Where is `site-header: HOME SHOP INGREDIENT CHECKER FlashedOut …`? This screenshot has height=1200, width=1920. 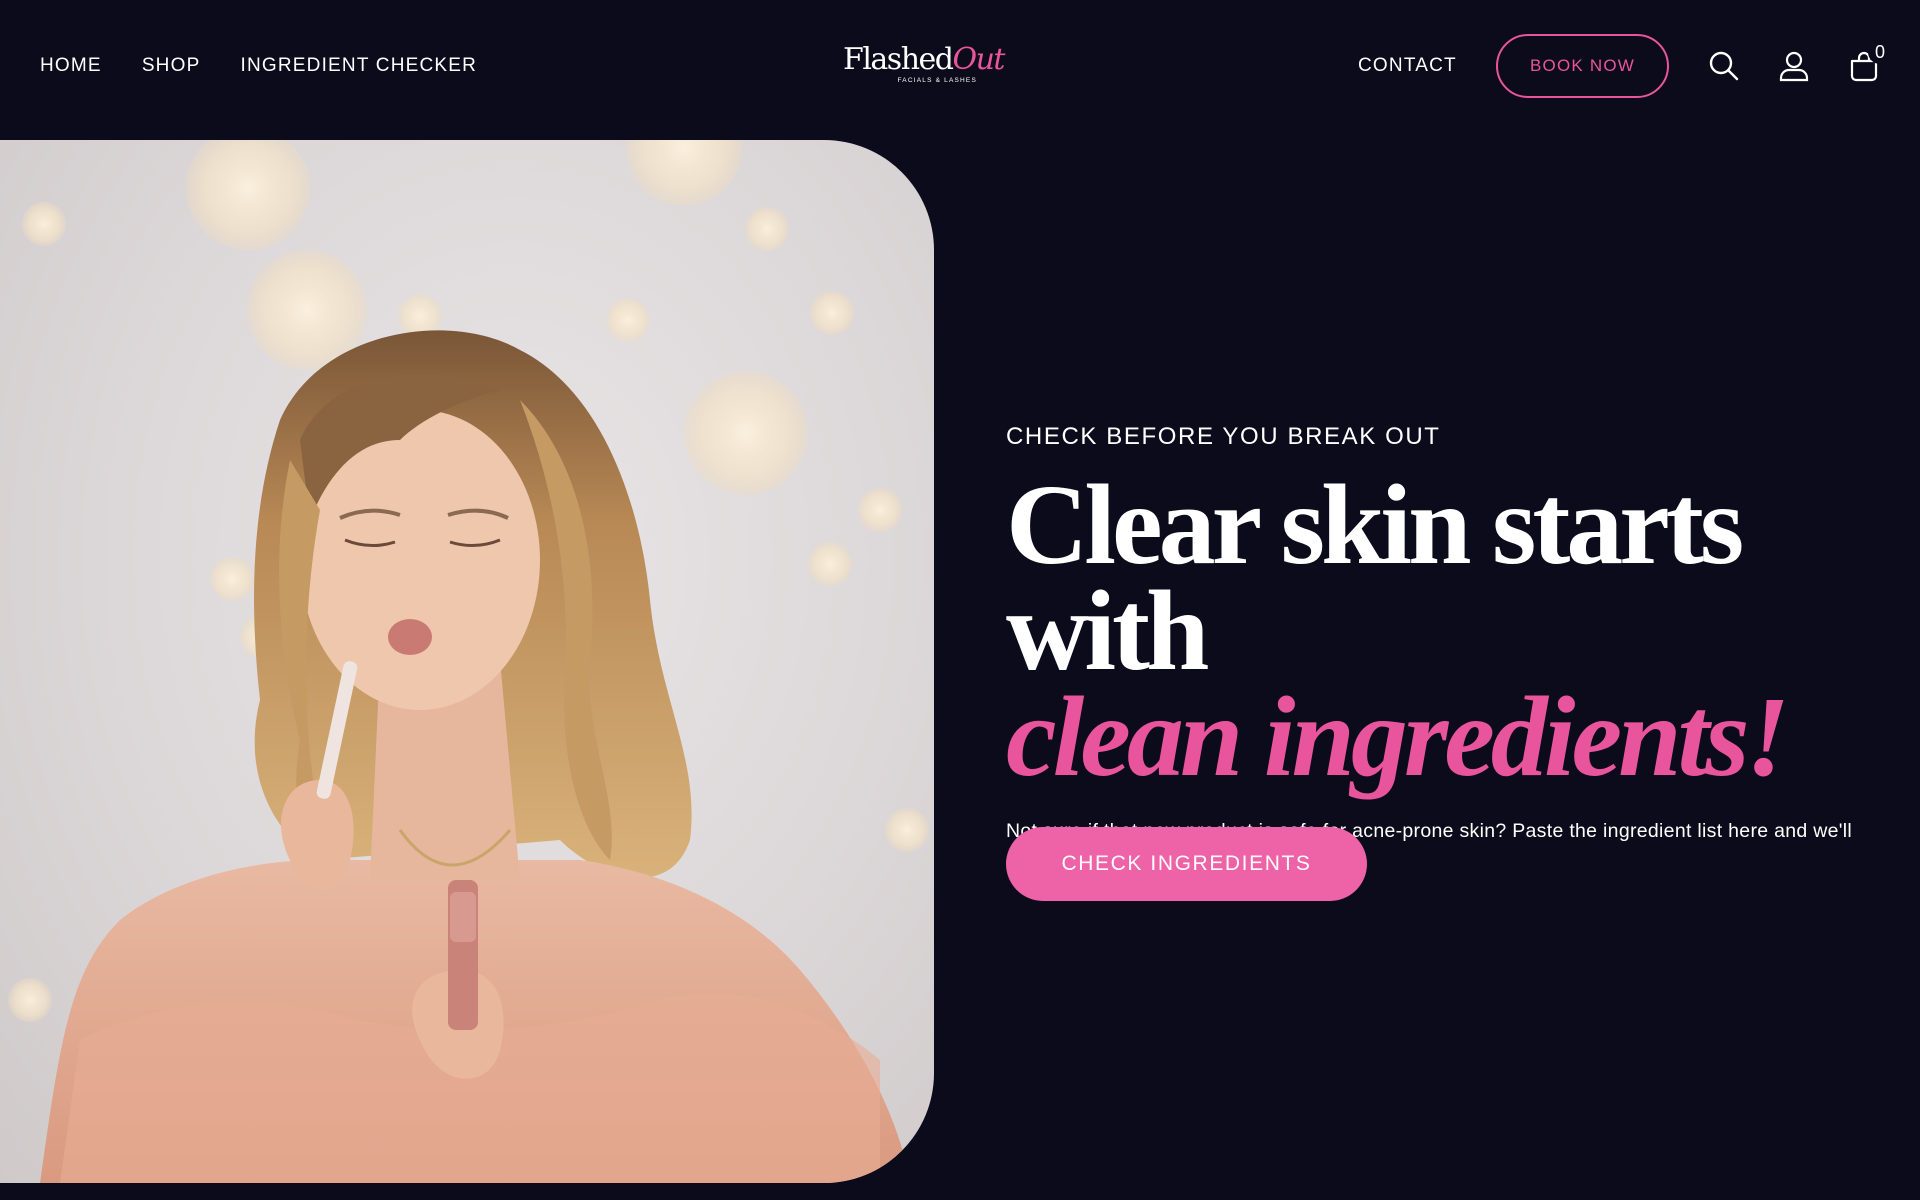
site-header: HOME SHOP INGREDIENT CHECKER FlashedOut … is located at coordinates (960, 69).